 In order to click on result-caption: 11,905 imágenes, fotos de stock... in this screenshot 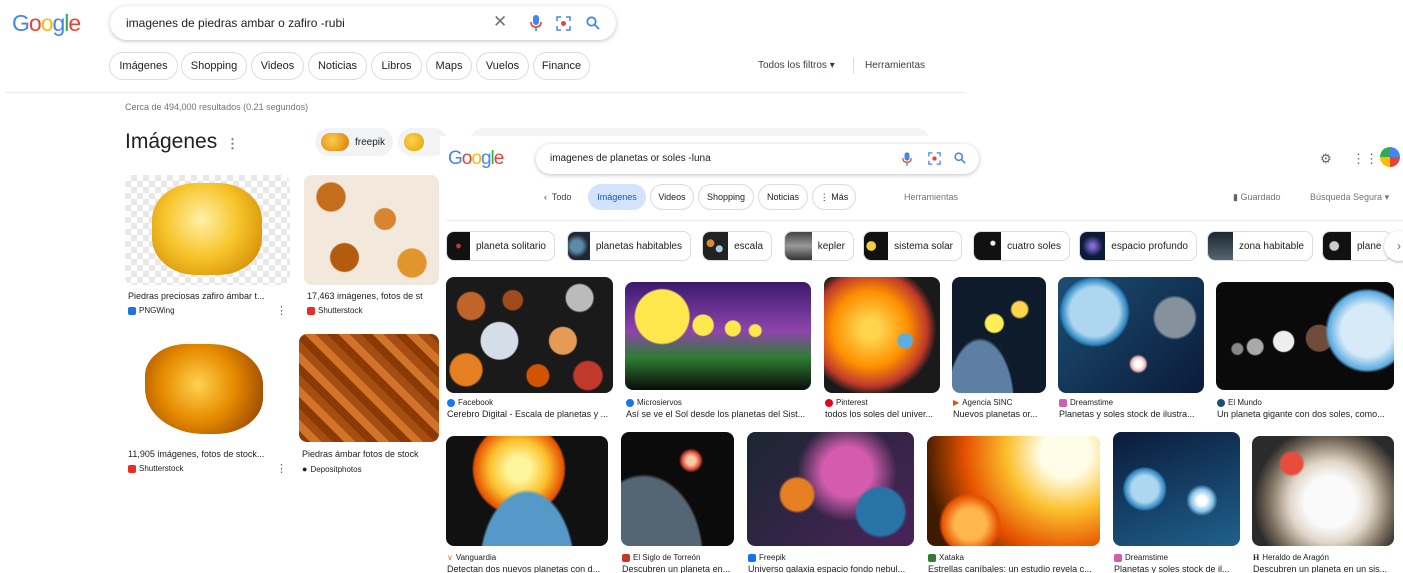, I will do `click(207, 454)`.